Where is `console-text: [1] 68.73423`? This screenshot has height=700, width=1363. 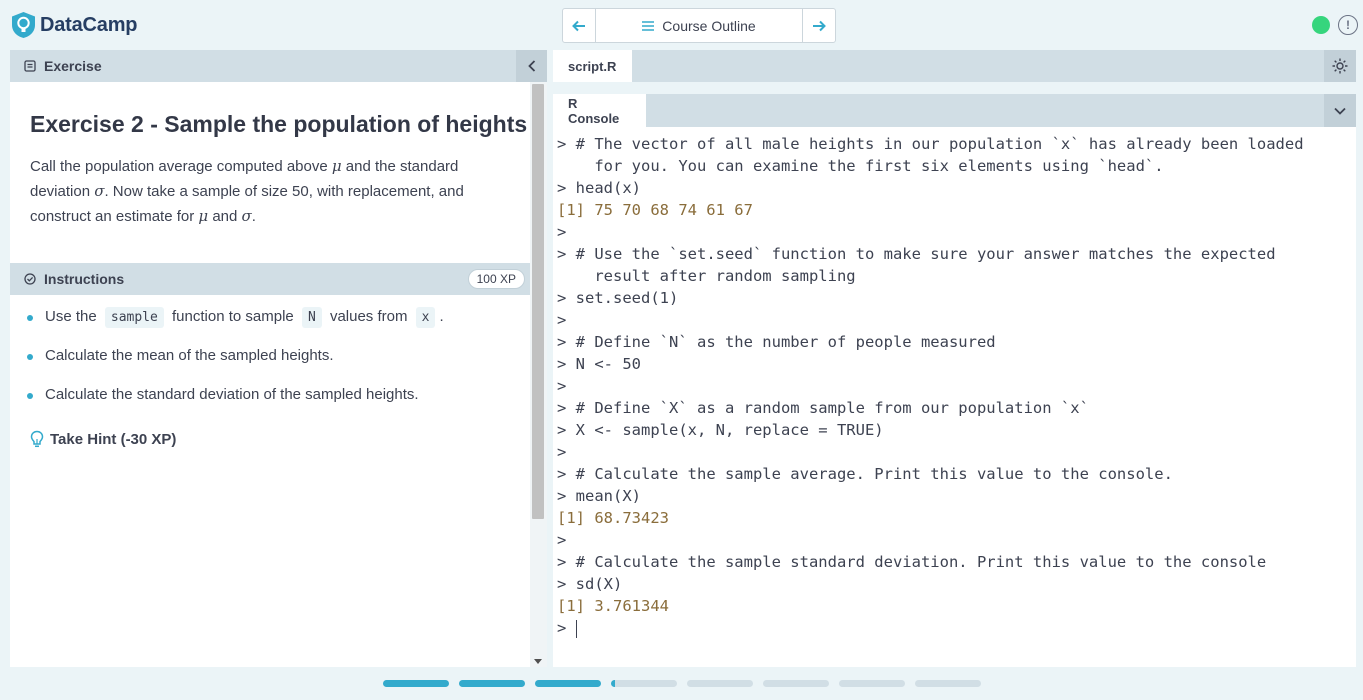 console-text: [1] 68.73423 is located at coordinates (613, 518).